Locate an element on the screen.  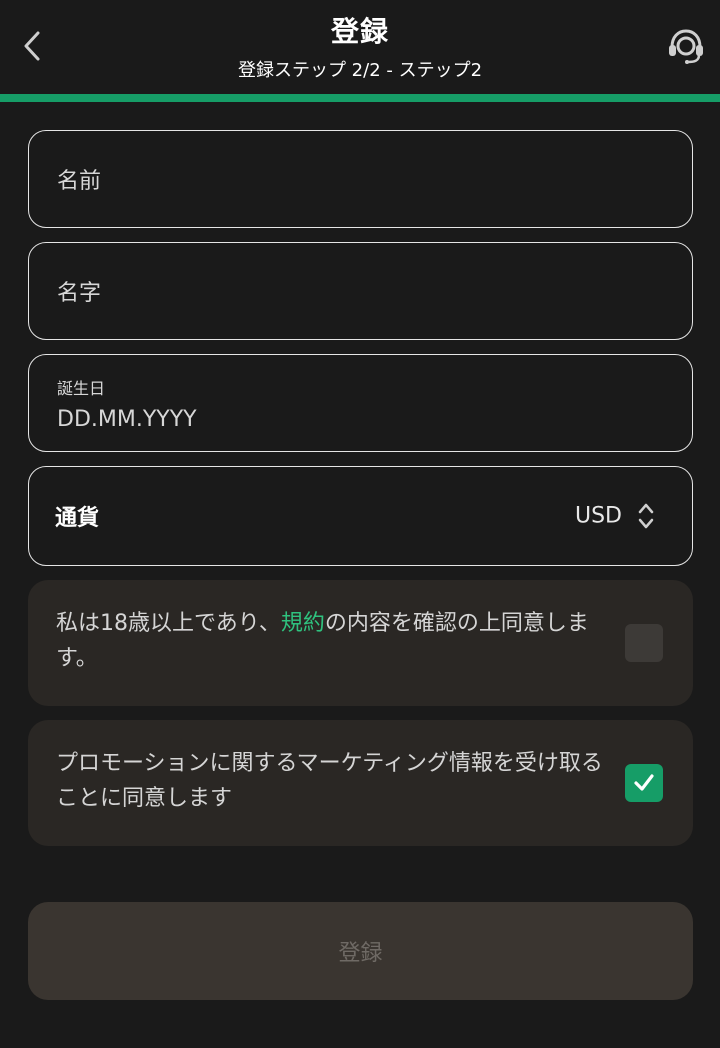
marketing-consent-card: プロモーションに関するマーケティング情報を受け取ることに同意します is located at coordinates (360, 783).